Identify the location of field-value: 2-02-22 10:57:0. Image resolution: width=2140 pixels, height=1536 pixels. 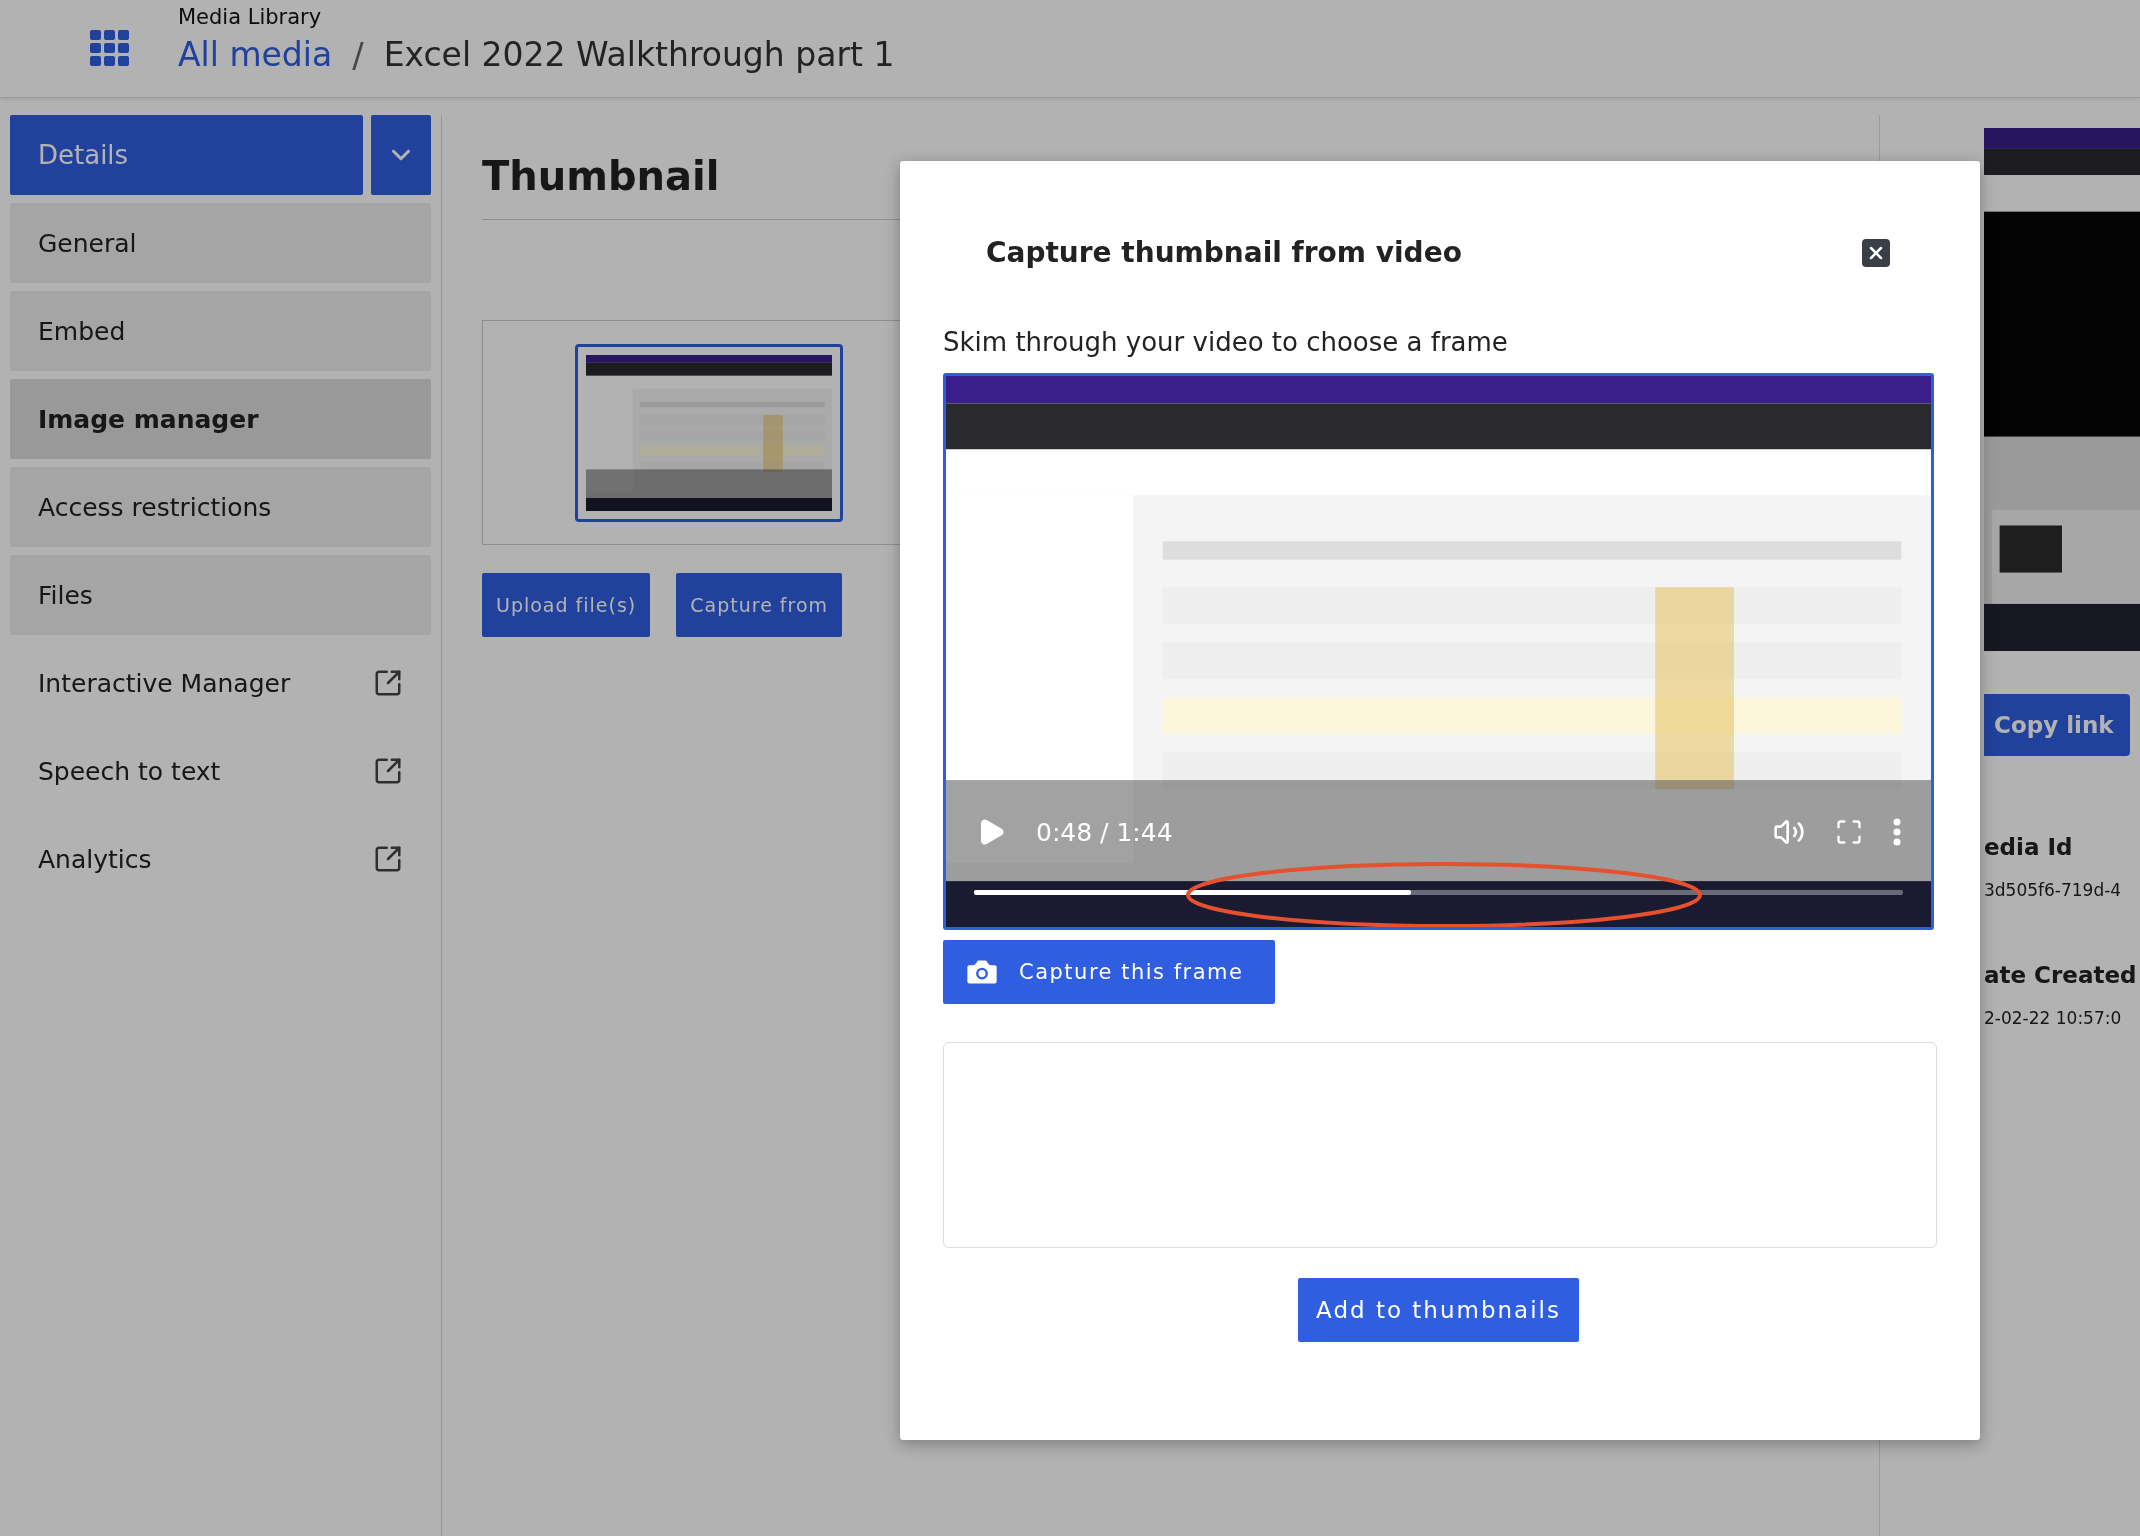
(2053, 1018).